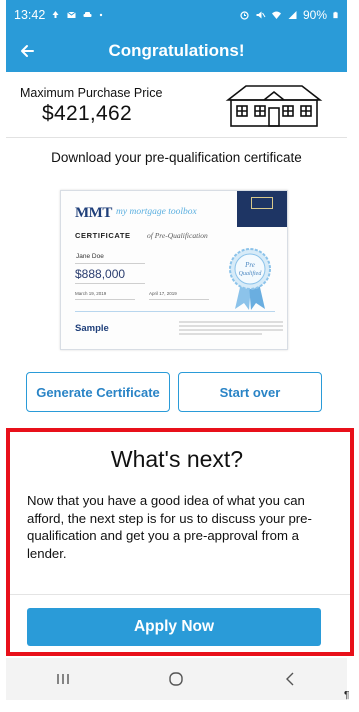  I want to click on paragraph-mark: ¶, so click(347, 695).